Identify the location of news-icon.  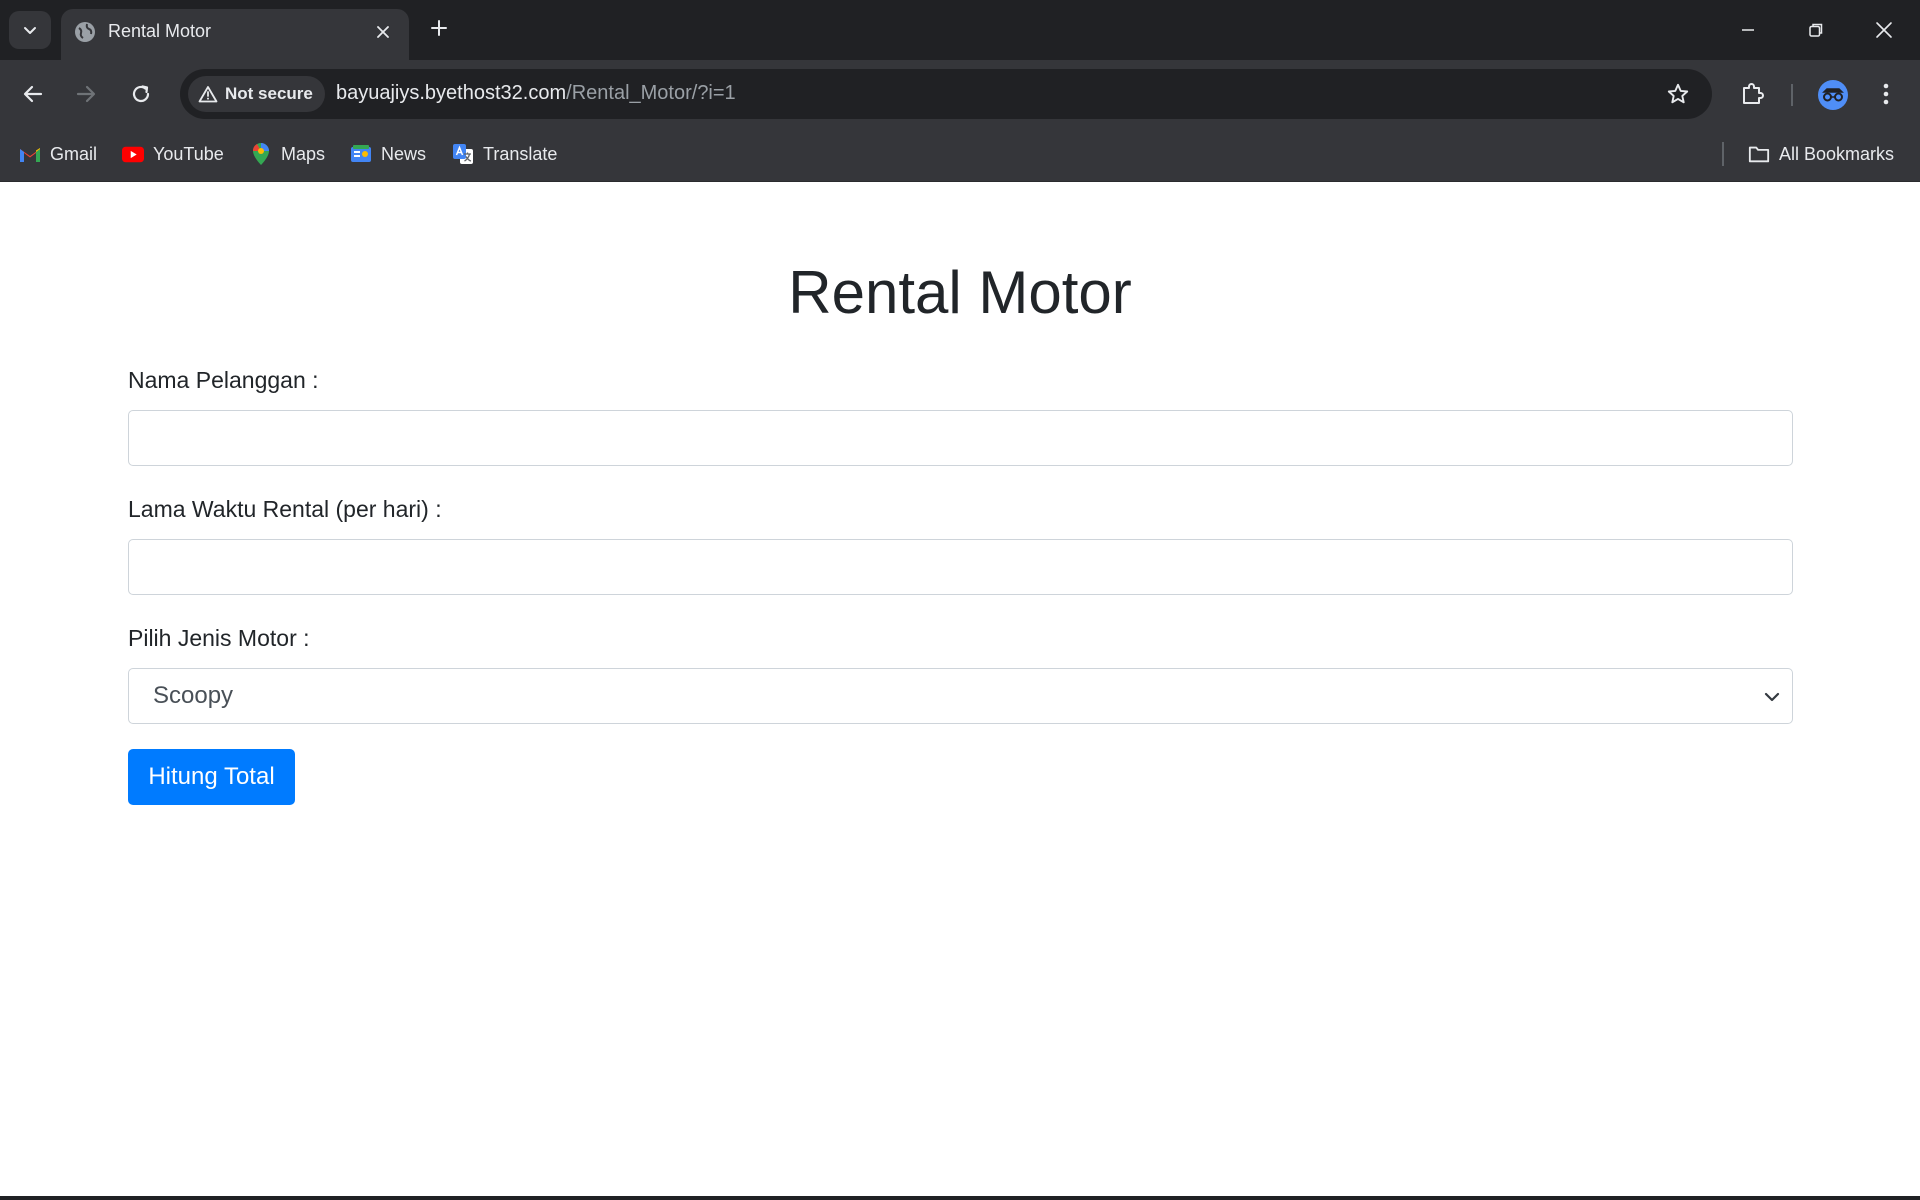
(361, 154).